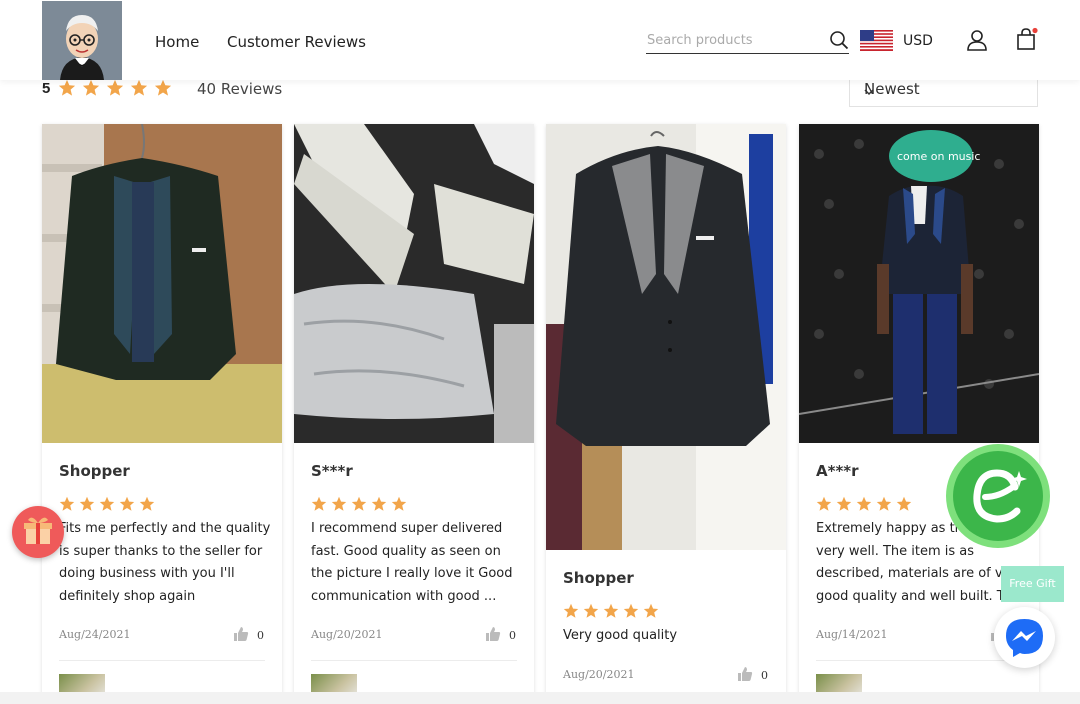 This screenshot has height=704, width=1080. I want to click on review-date: Aug/14/2021, so click(852, 634).